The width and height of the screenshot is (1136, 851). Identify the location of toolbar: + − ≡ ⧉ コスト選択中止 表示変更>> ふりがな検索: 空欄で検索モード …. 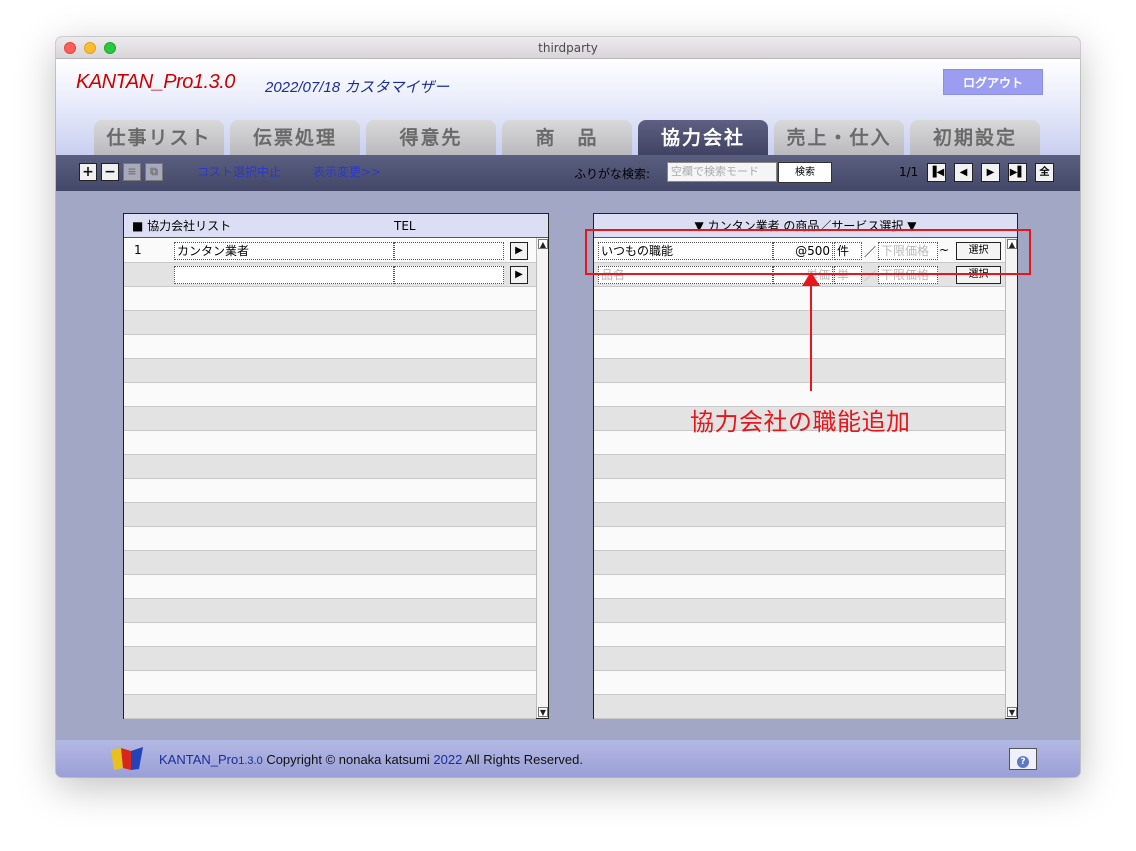
(568, 173).